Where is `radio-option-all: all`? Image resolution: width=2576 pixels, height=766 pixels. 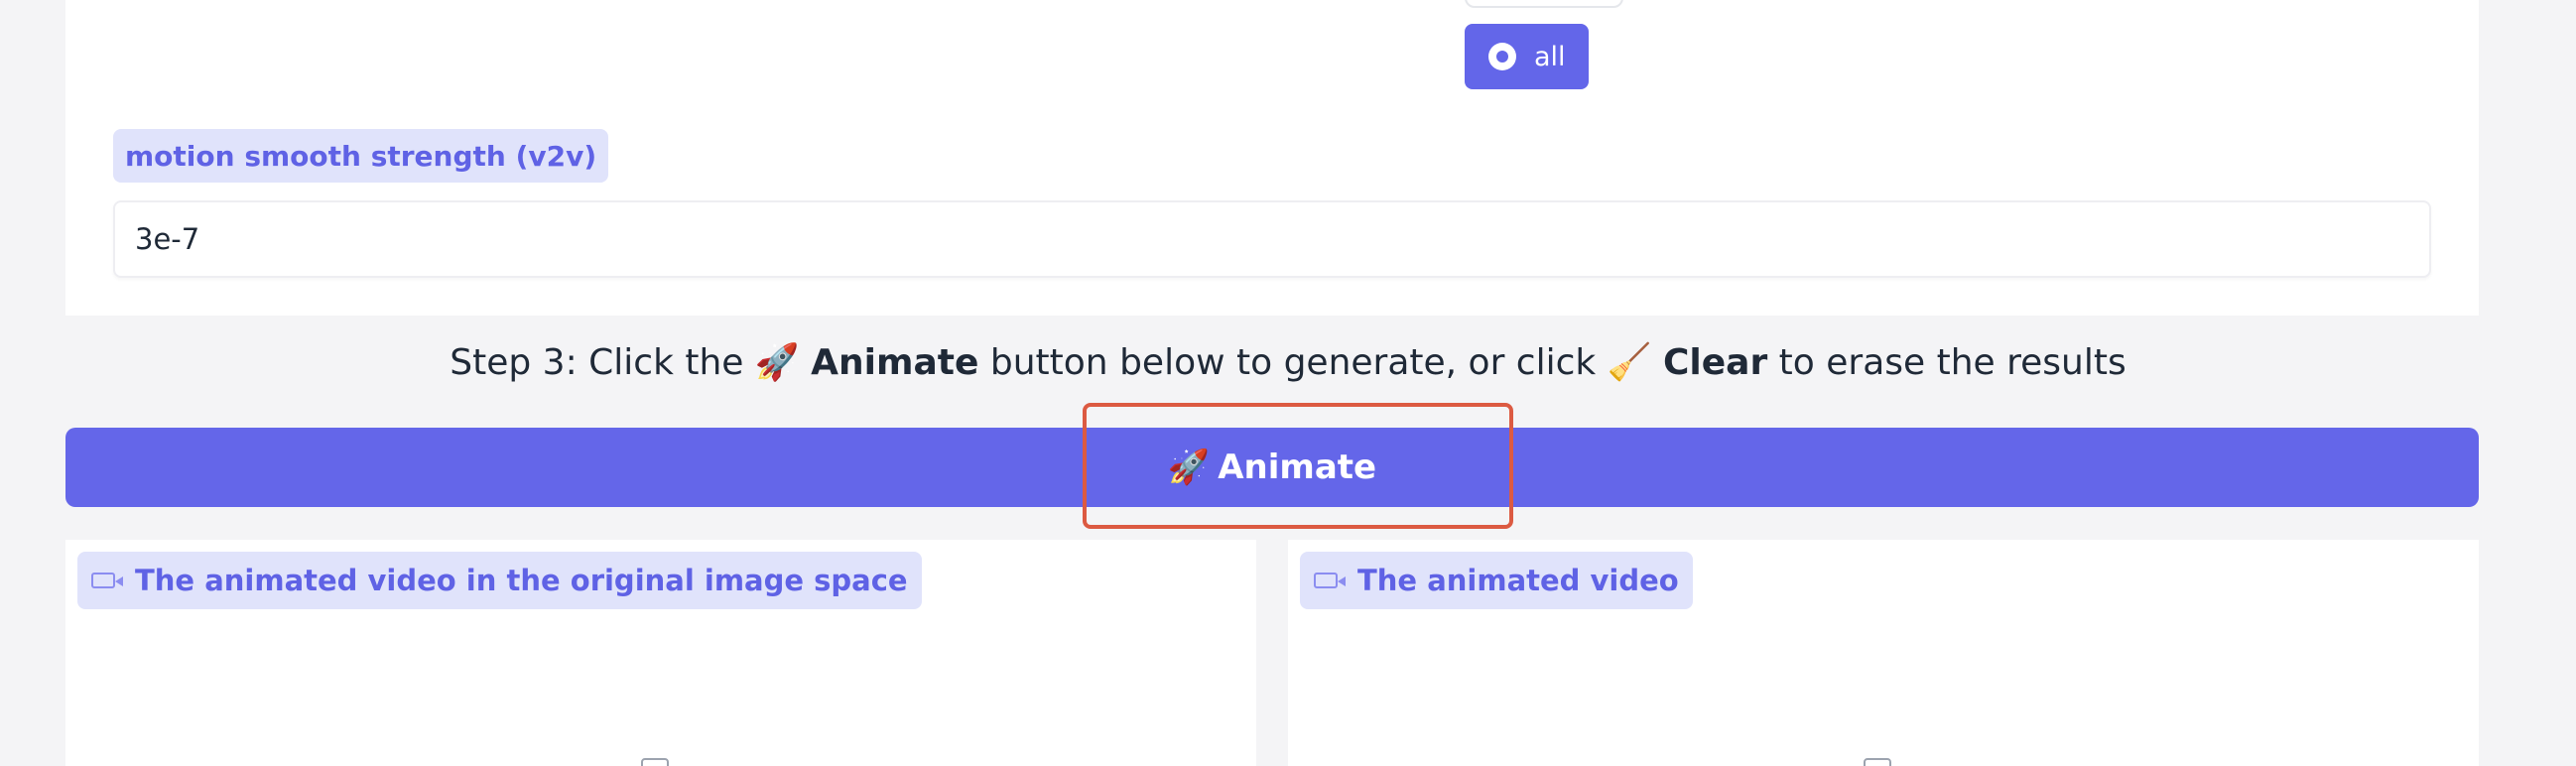
radio-option-all: all is located at coordinates (1527, 56).